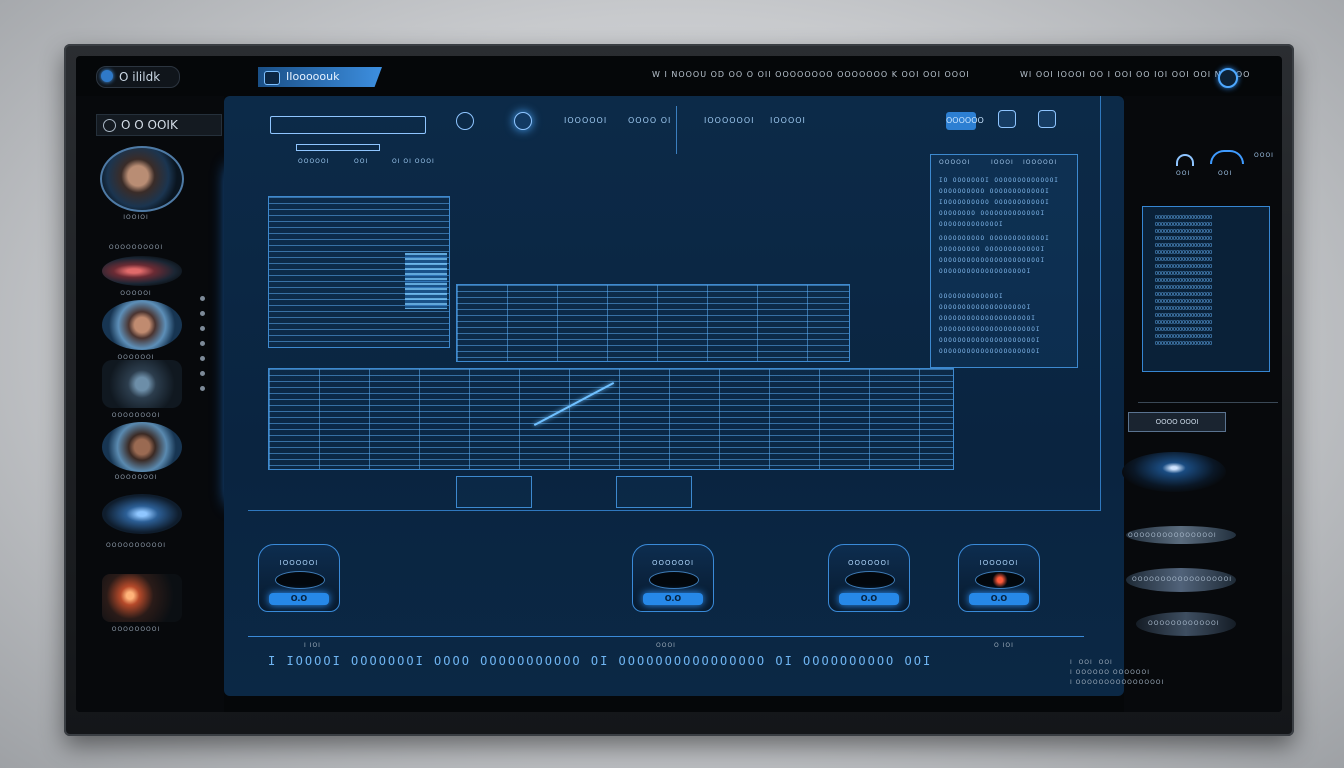 Image resolution: width=1344 pixels, height=768 pixels. I want to click on sub-label: OOI, so click(361, 161).